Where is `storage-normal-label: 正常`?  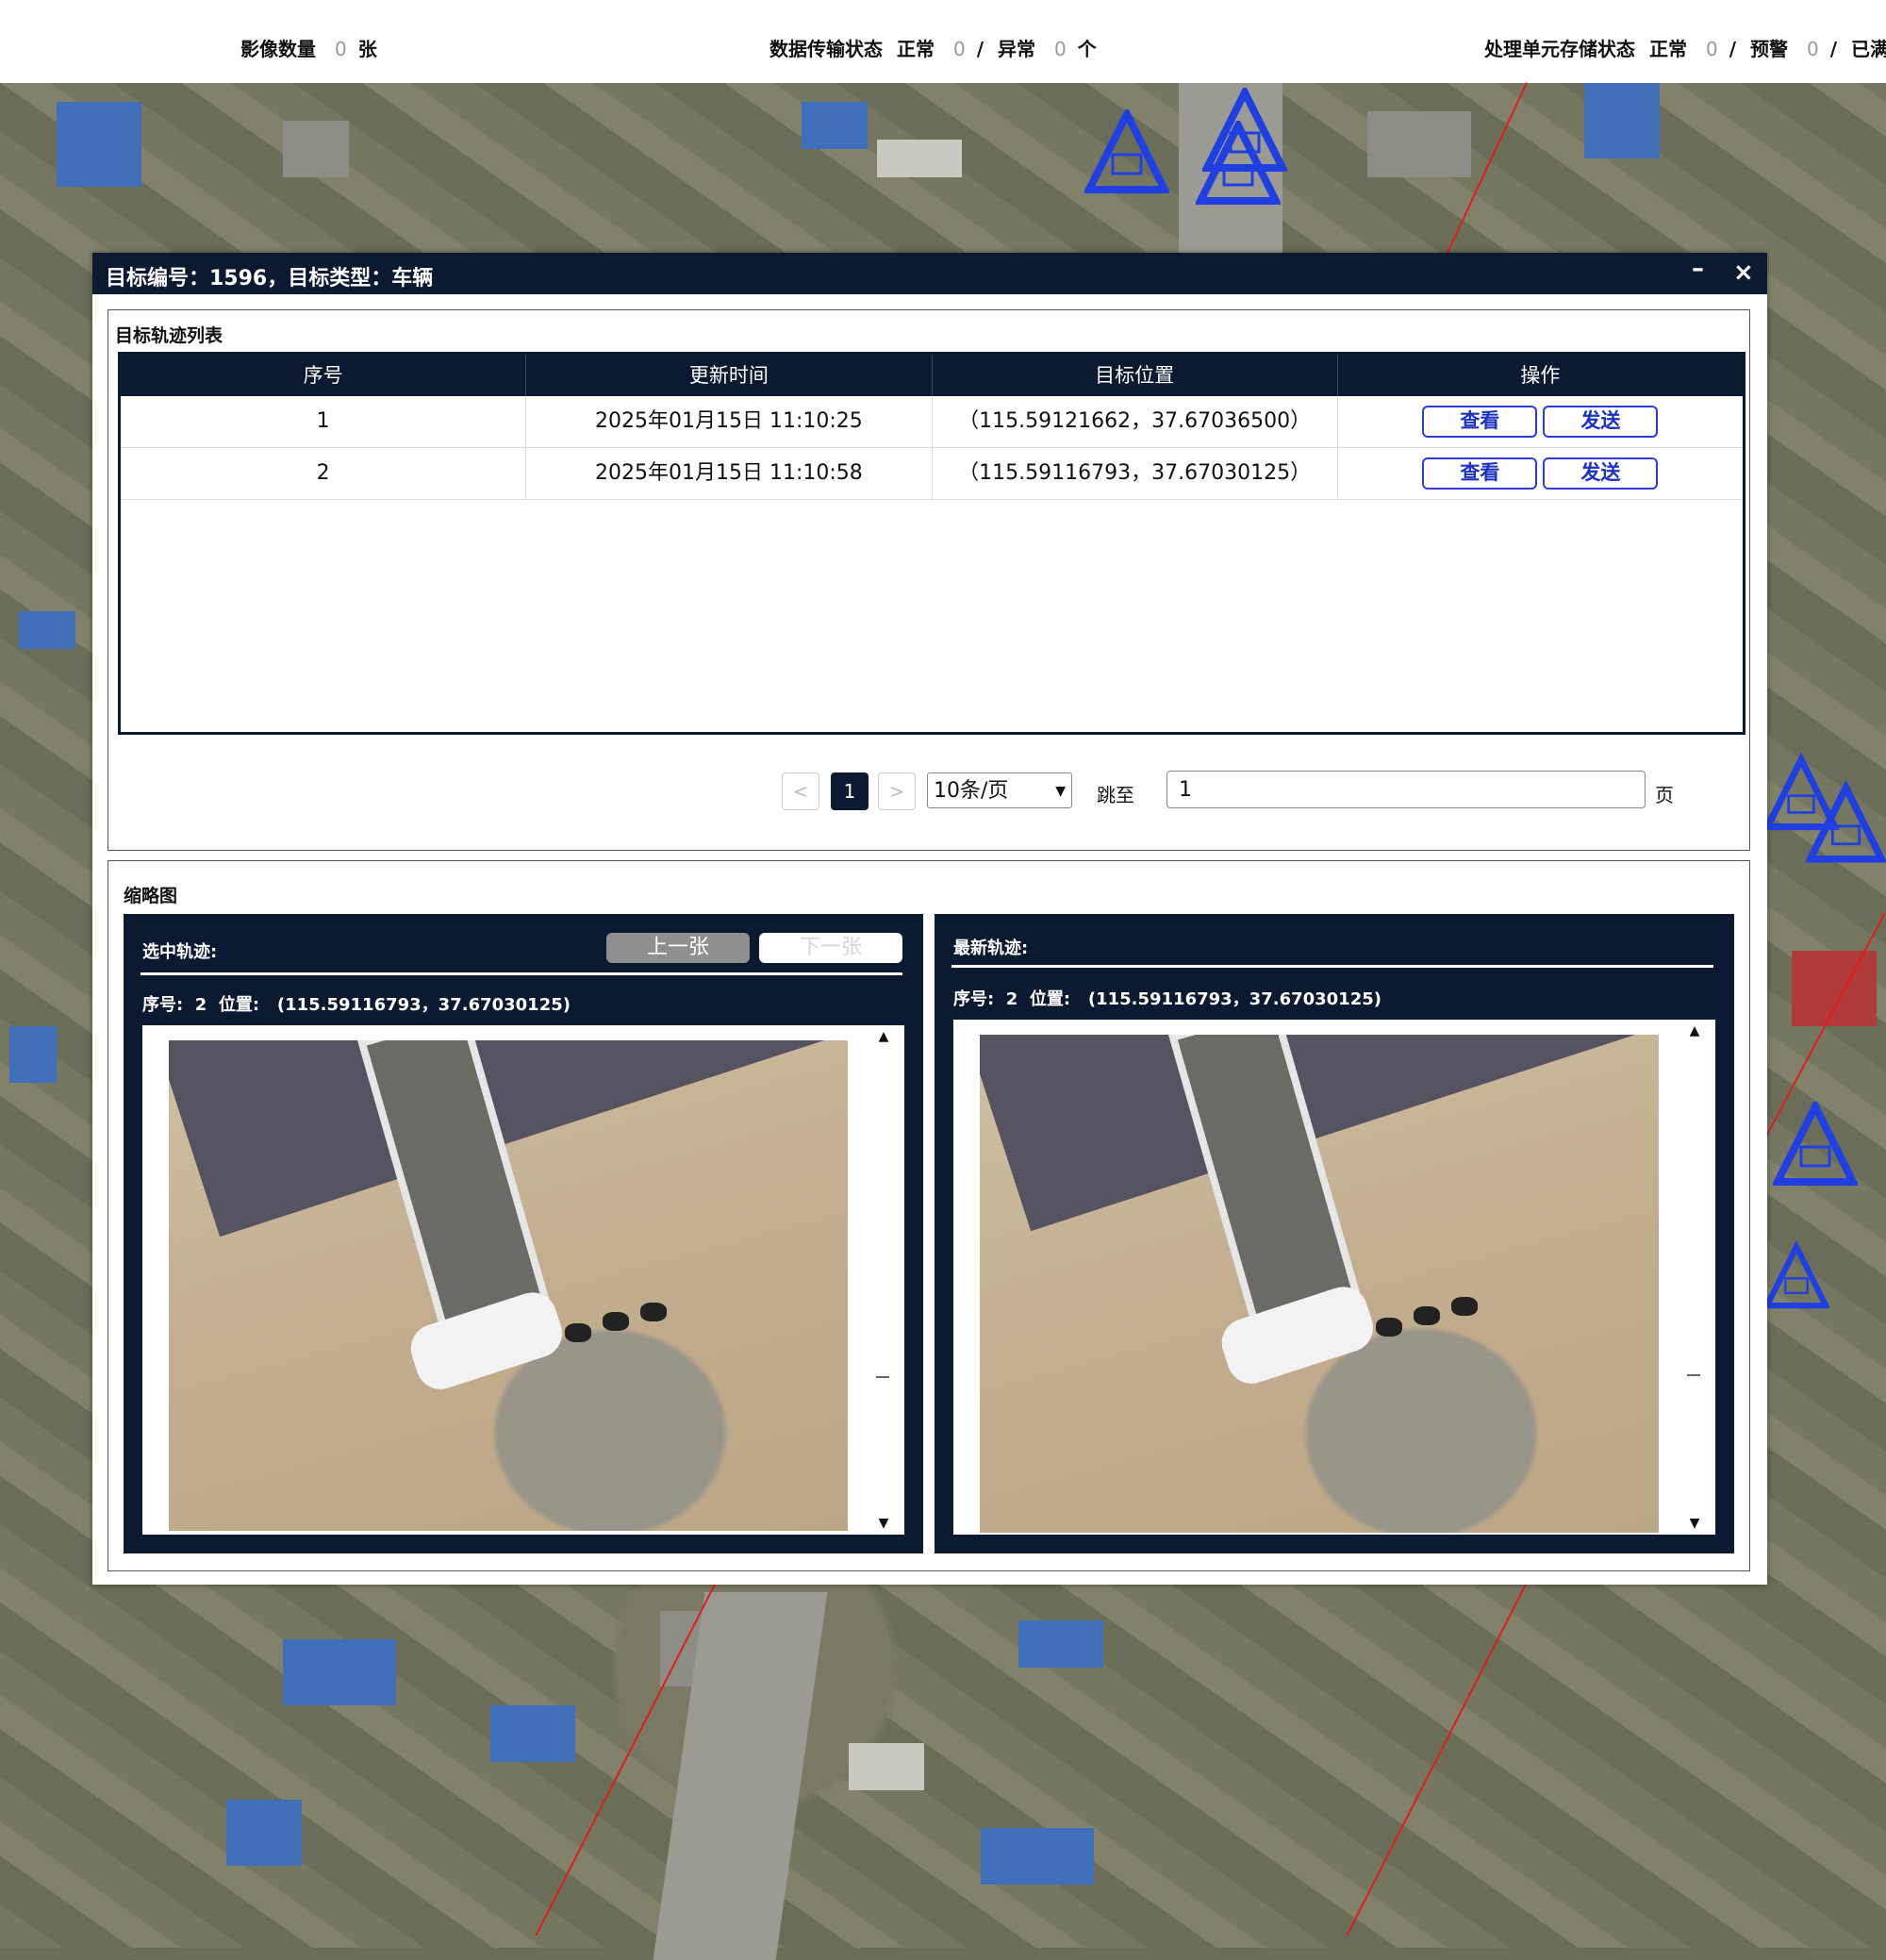
storage-normal-label: 正常 is located at coordinates (1667, 49).